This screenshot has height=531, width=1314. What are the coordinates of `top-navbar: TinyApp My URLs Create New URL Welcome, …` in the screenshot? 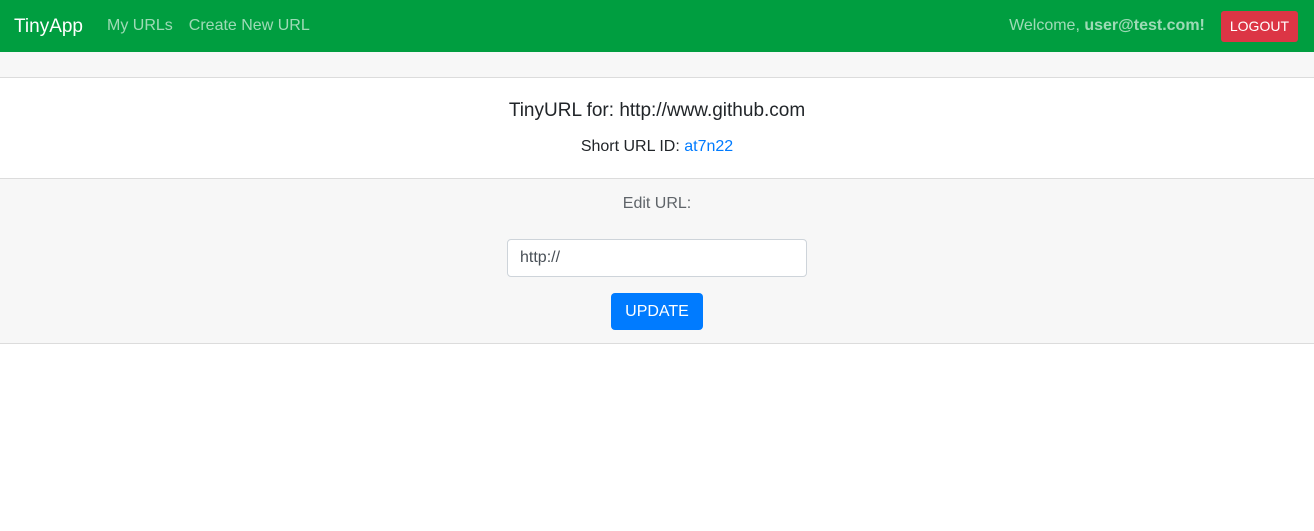 It's located at (657, 26).